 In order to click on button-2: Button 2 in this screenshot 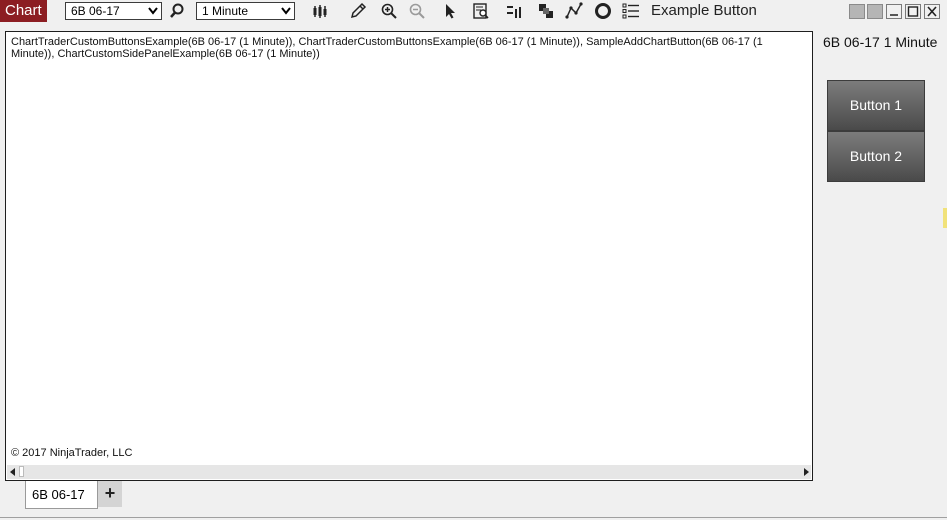, I will do `click(876, 156)`.